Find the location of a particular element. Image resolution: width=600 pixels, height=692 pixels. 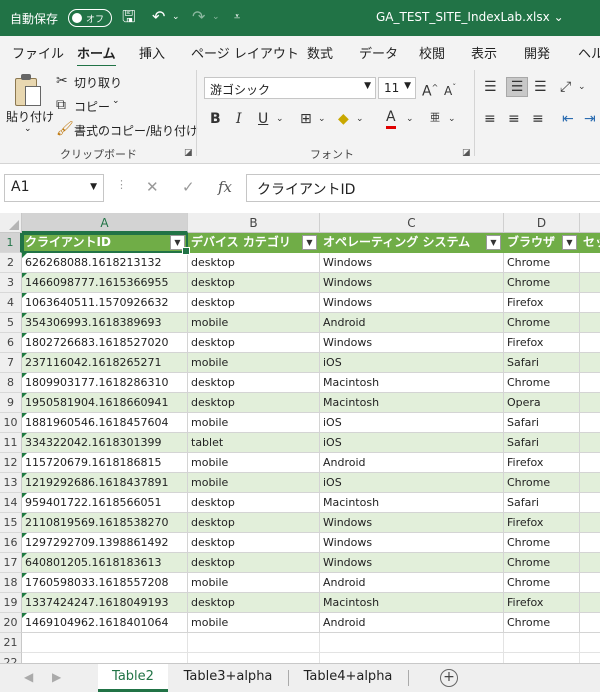

insert-function-icon: fx is located at coordinates (225, 187).